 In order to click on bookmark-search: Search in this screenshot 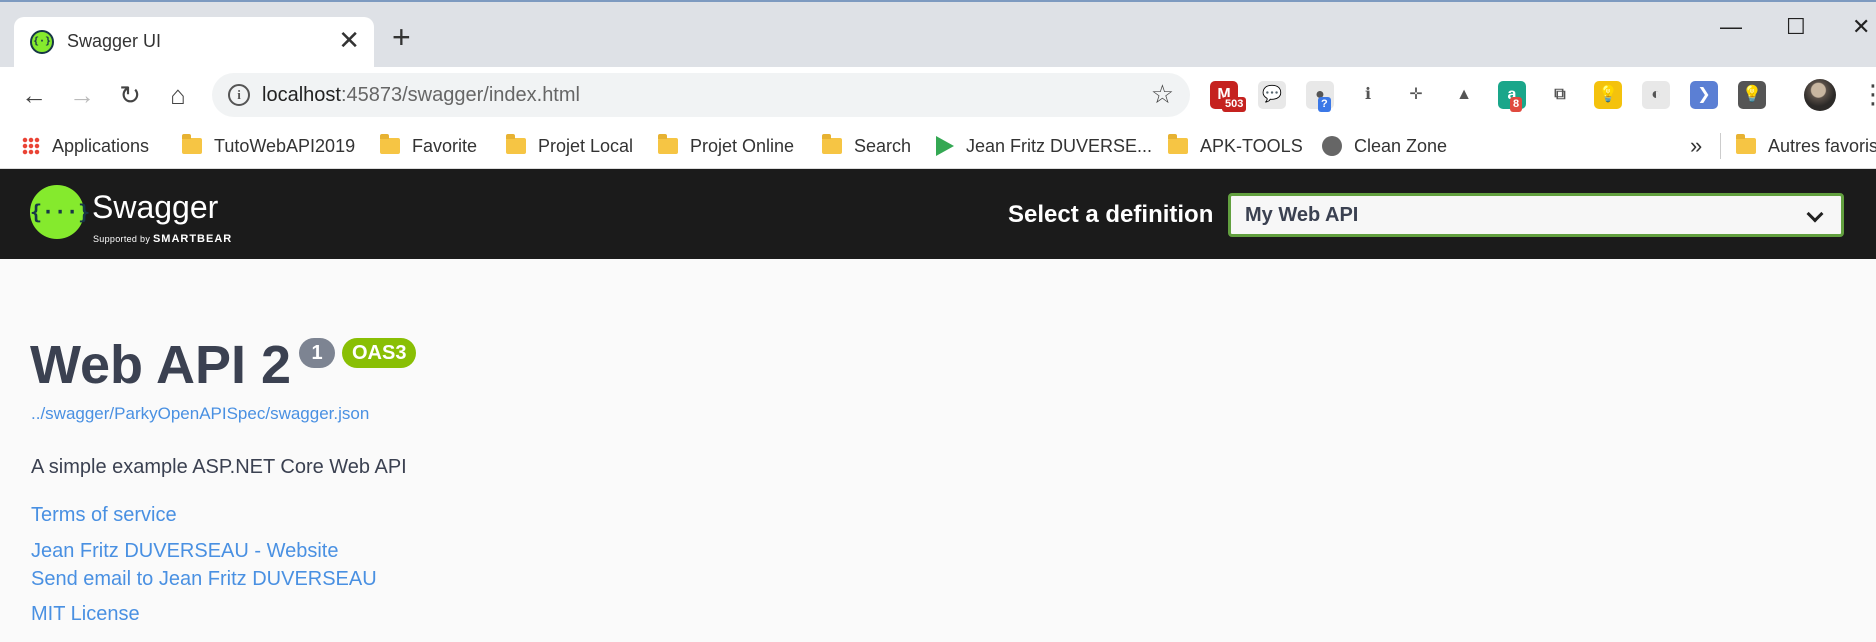, I will do `click(866, 146)`.